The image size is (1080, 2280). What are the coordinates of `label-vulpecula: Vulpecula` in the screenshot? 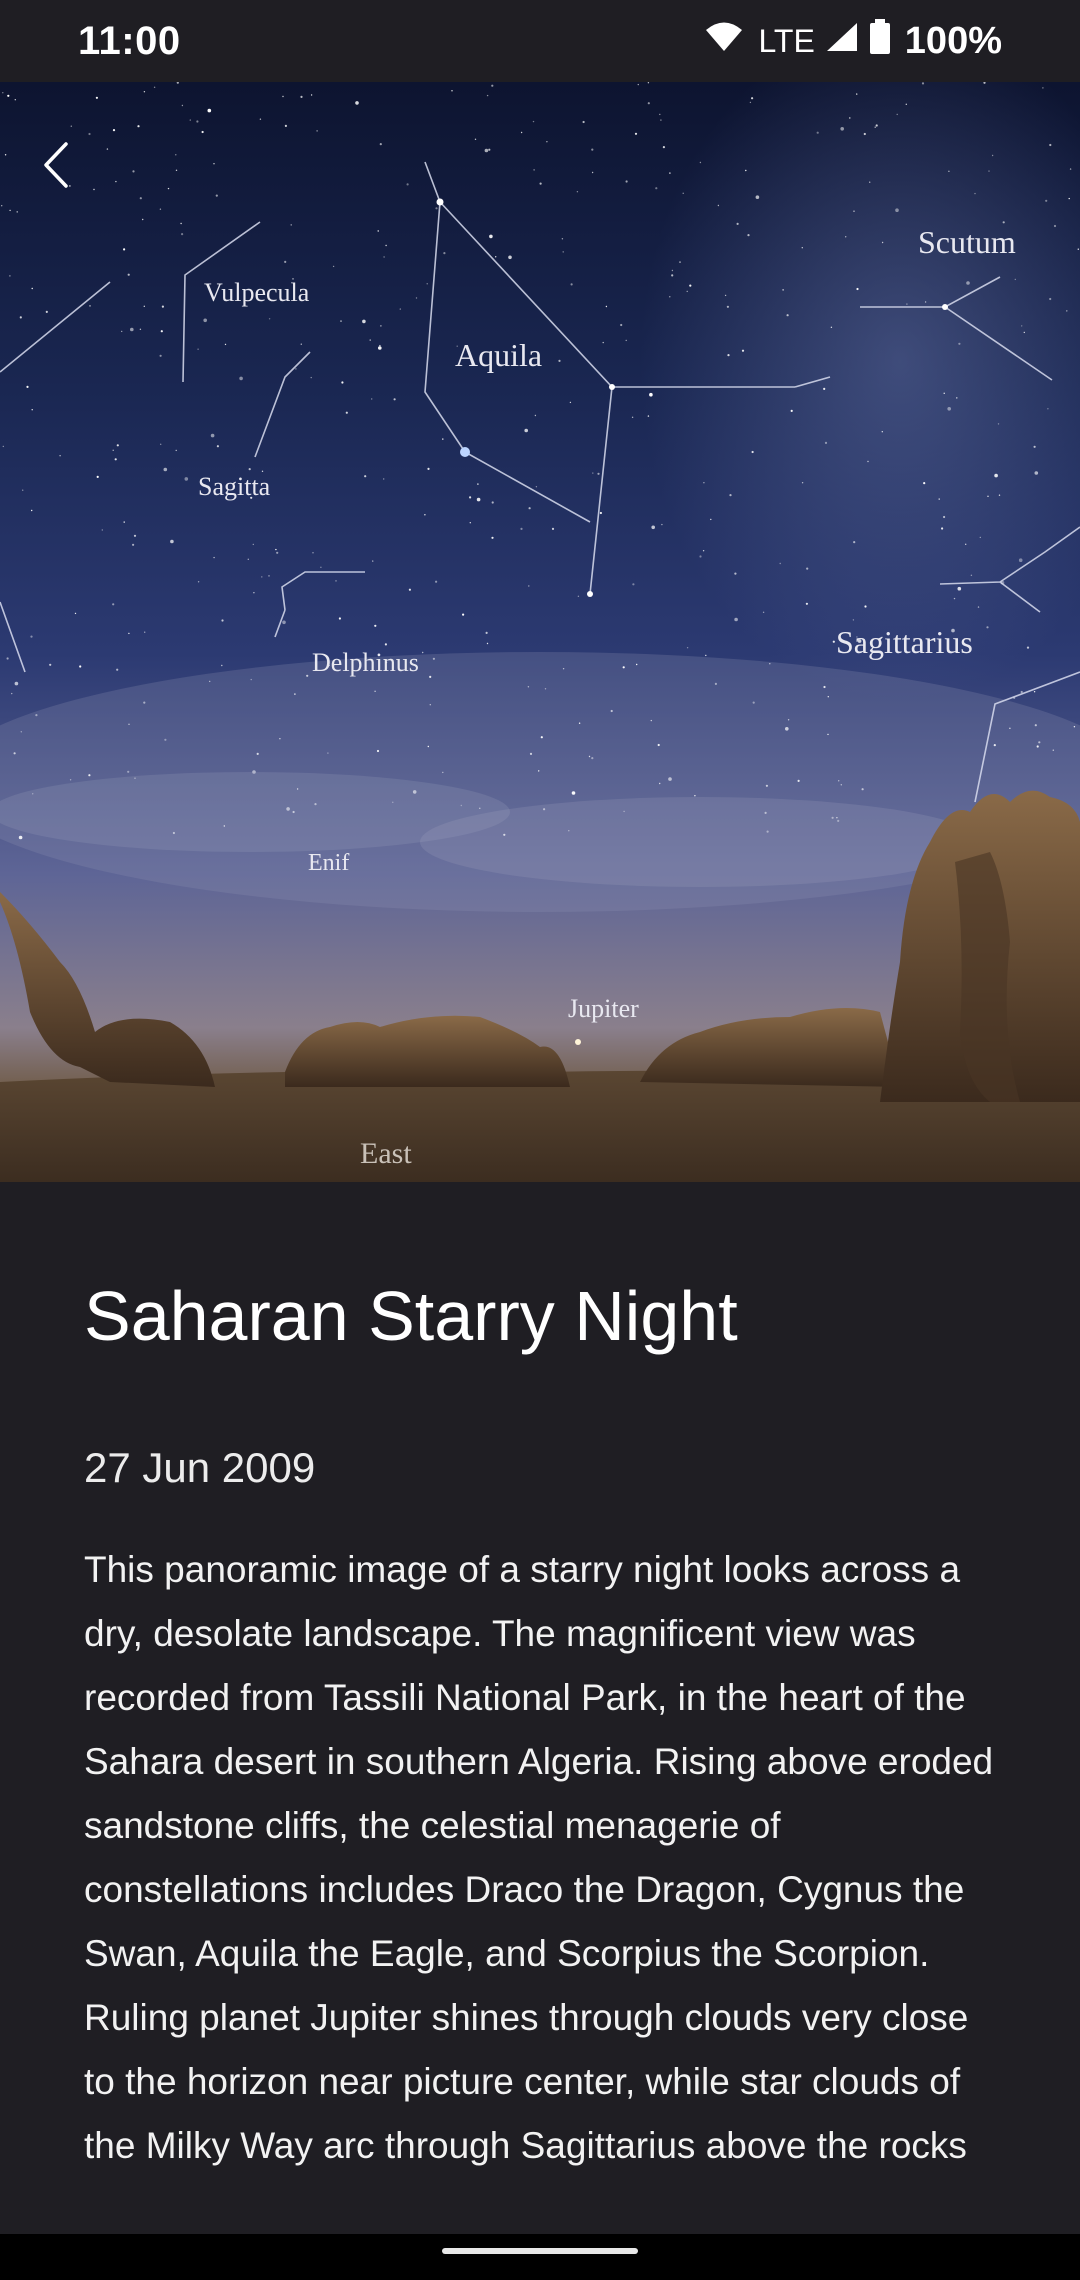 It's located at (257, 292).